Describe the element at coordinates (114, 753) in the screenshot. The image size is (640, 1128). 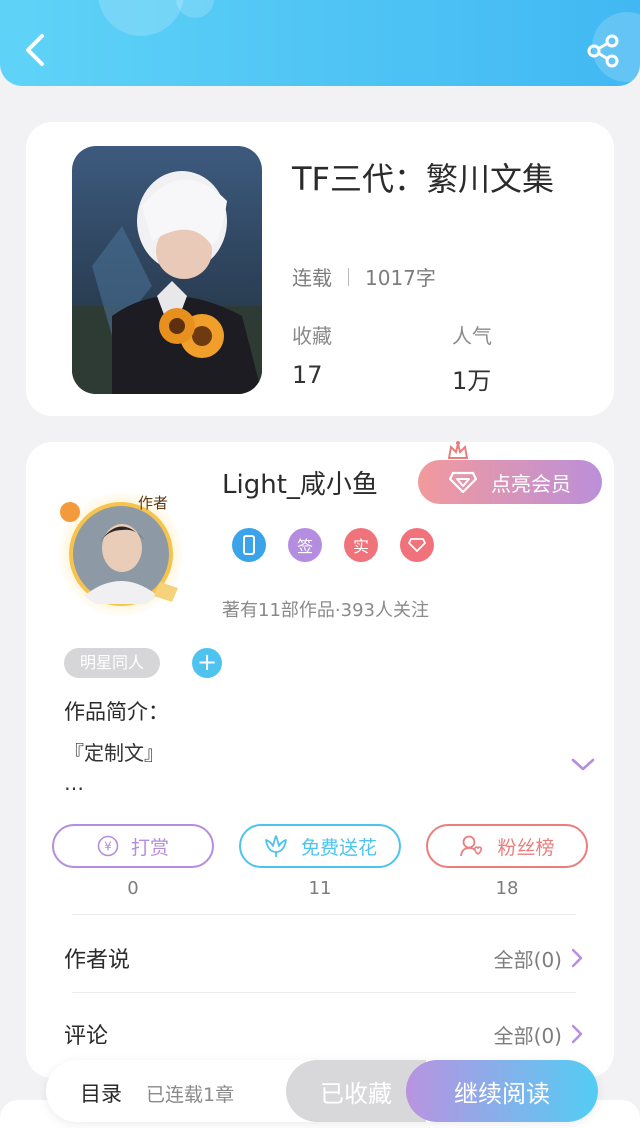
I see `intro-line: 『定制文』` at that location.